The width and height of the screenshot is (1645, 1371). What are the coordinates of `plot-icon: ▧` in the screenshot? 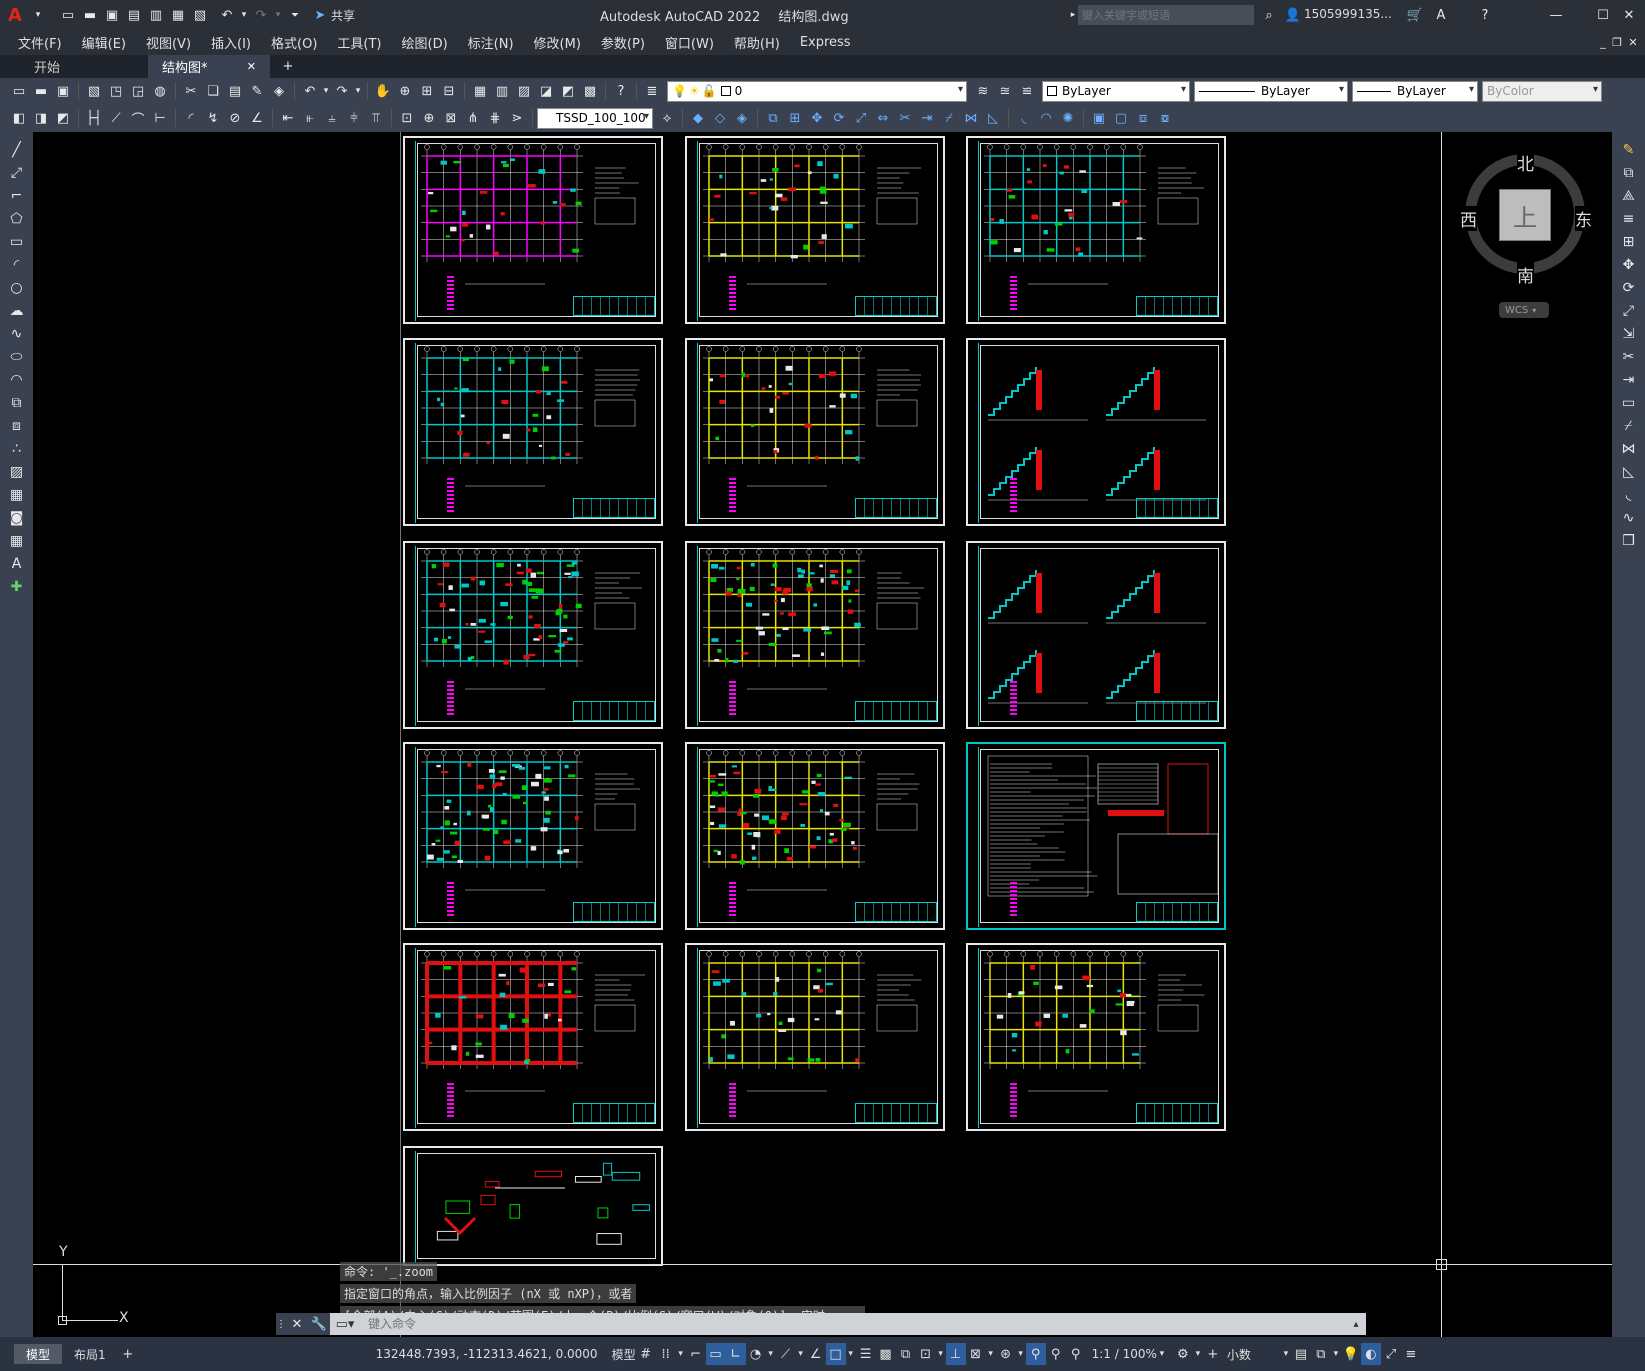 It's located at (94, 91).